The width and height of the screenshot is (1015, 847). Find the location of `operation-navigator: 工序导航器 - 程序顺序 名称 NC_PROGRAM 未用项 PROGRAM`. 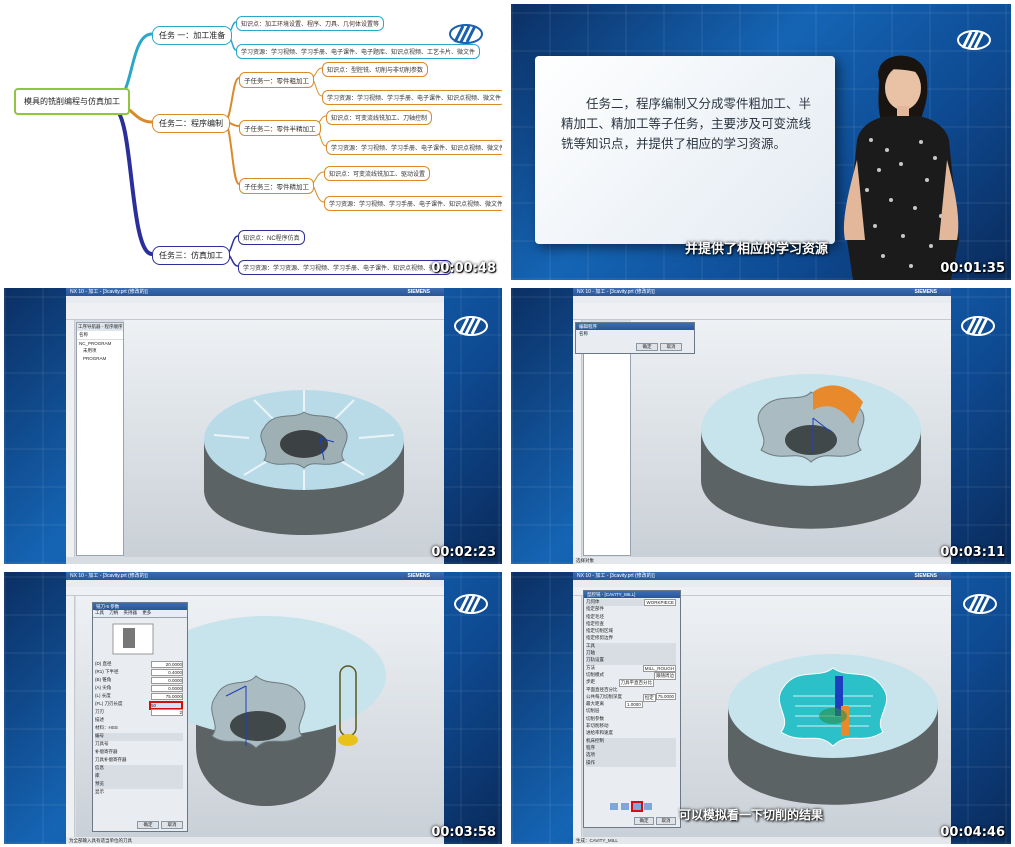

operation-navigator: 工序导航器 - 程序顺序 名称 NC_PROGRAM 未用项 PROGRAM is located at coordinates (100, 439).